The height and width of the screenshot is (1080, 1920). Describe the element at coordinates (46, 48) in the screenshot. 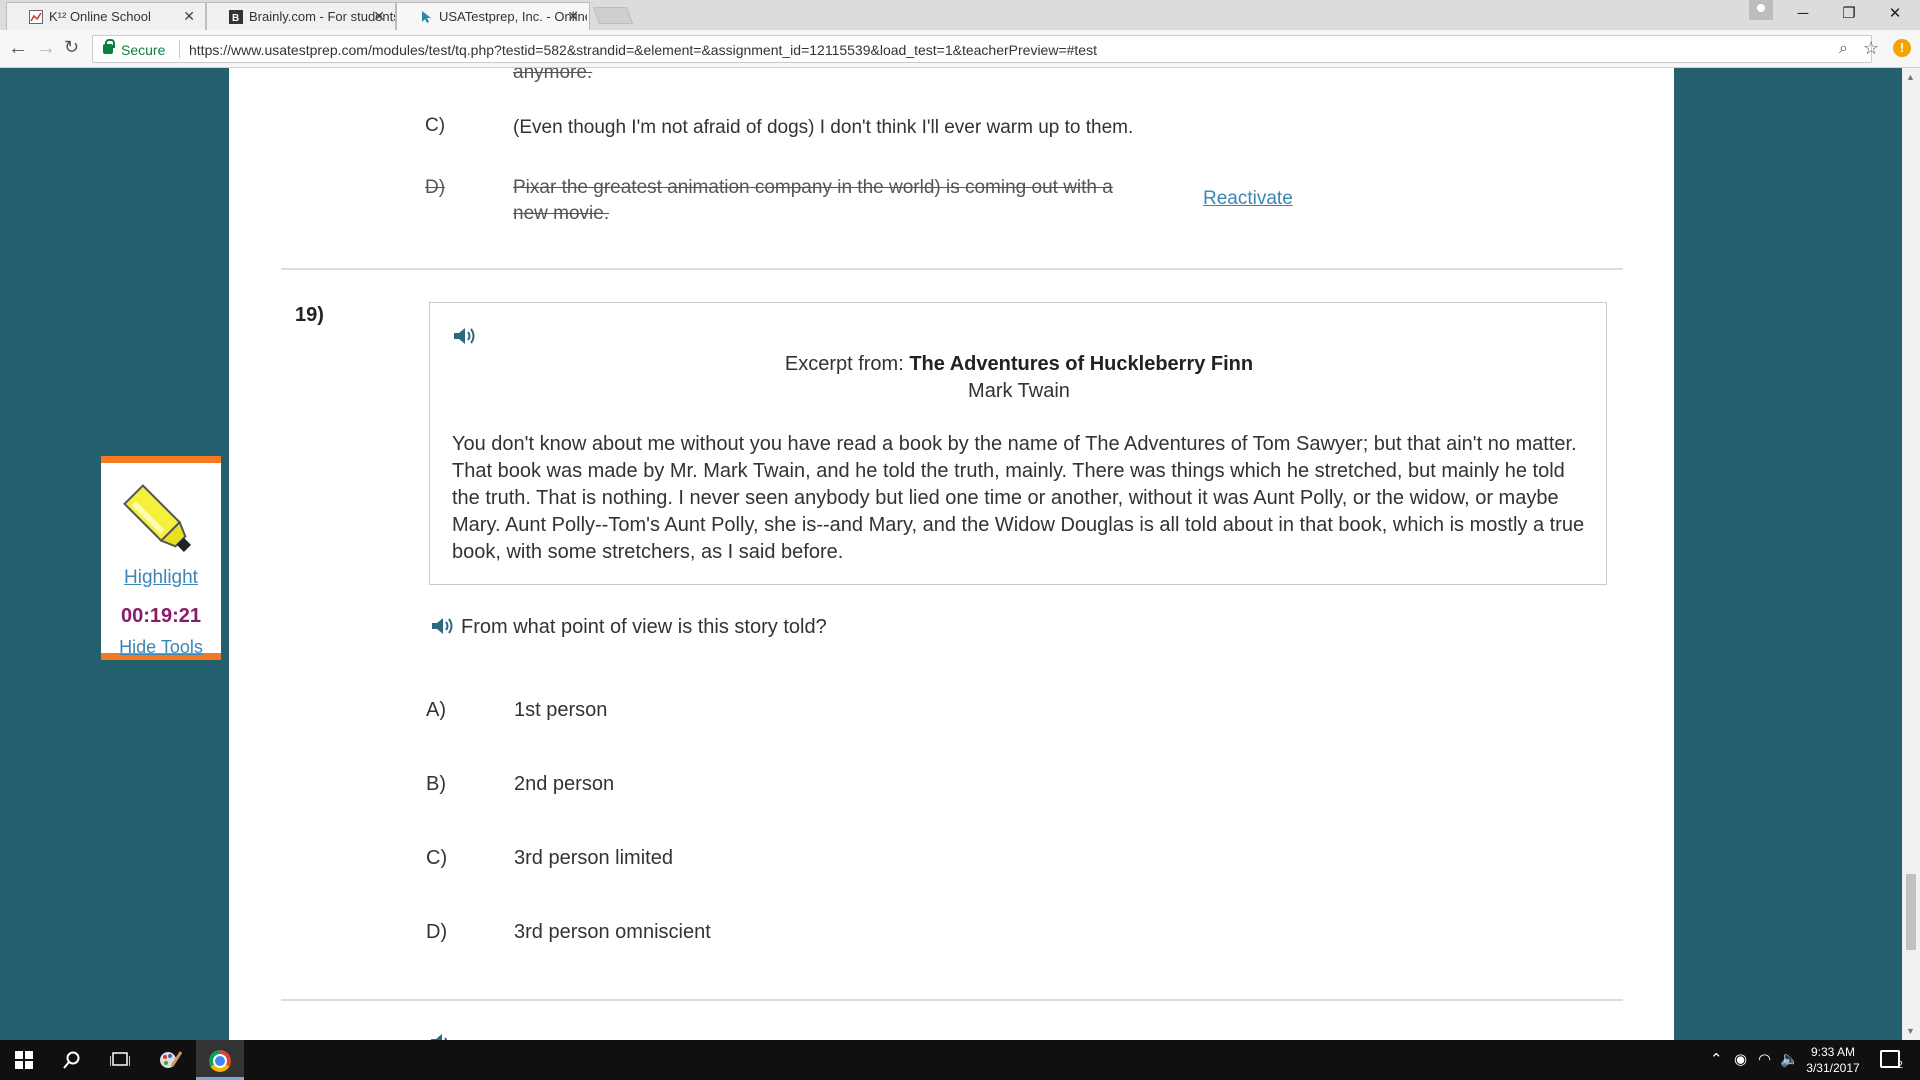

I see `forward-arrow-icon: →` at that location.